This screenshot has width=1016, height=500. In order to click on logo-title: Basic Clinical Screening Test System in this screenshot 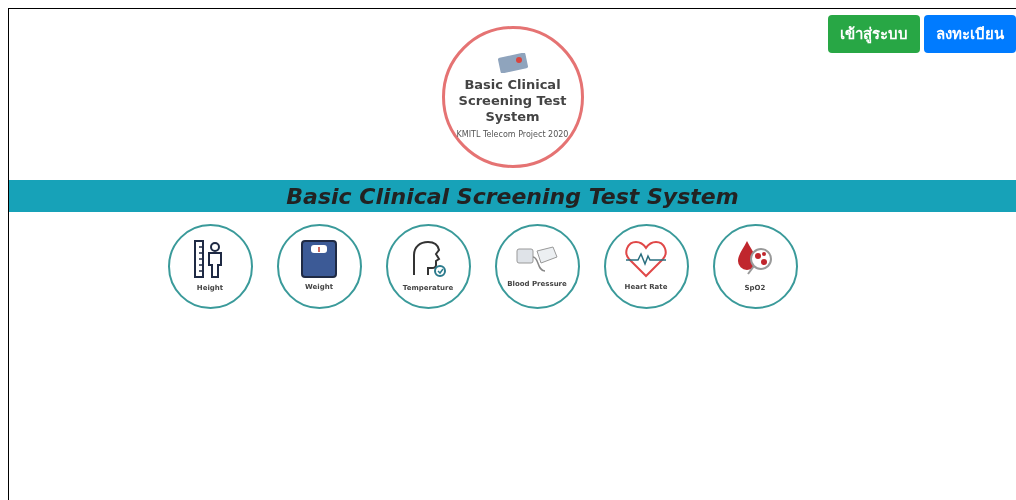, I will do `click(512, 101)`.